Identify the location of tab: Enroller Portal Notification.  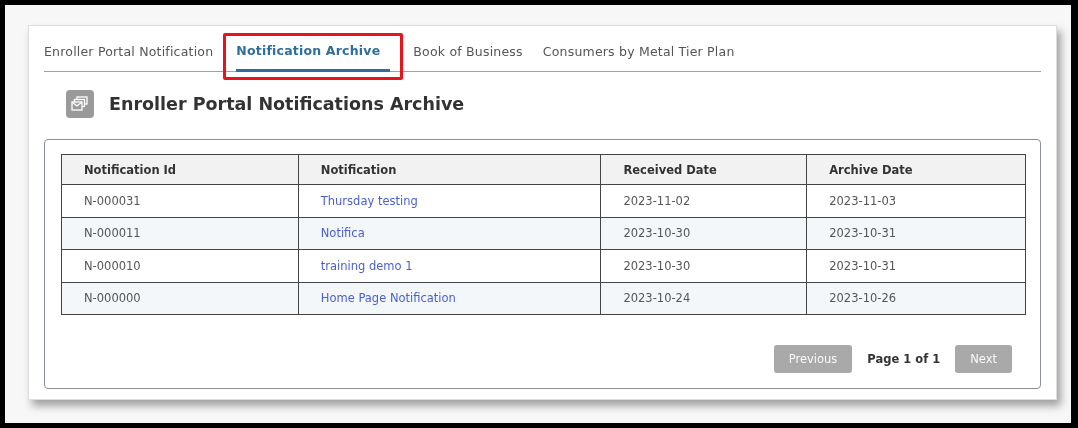
(134, 55).